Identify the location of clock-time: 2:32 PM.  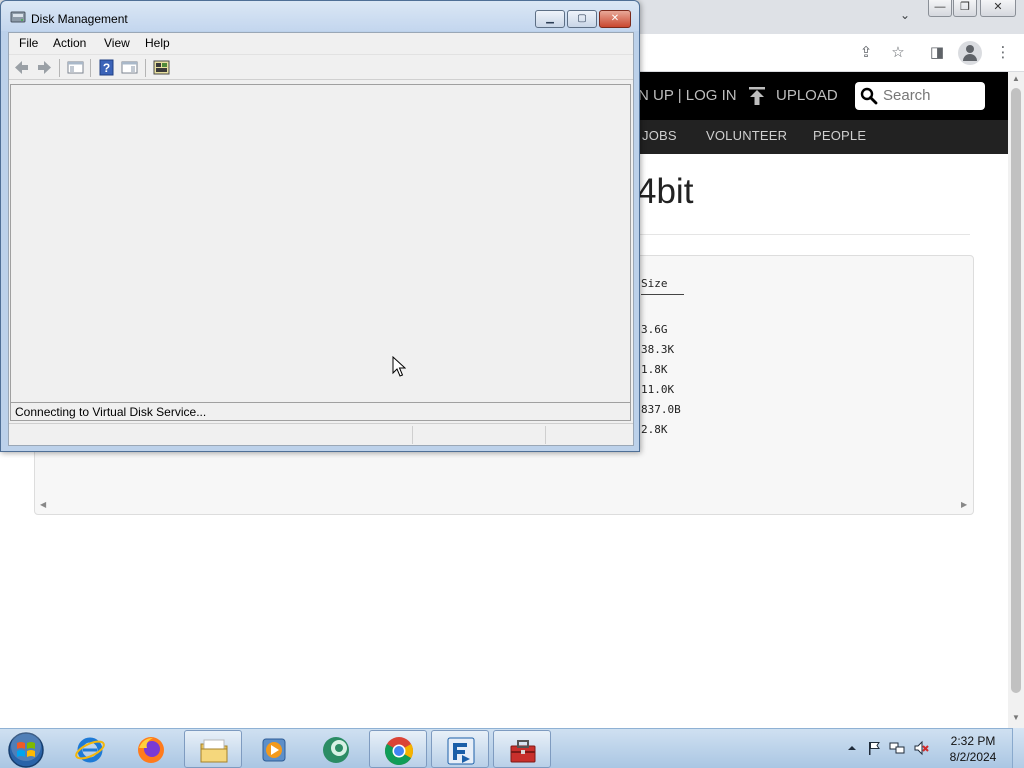
(973, 741).